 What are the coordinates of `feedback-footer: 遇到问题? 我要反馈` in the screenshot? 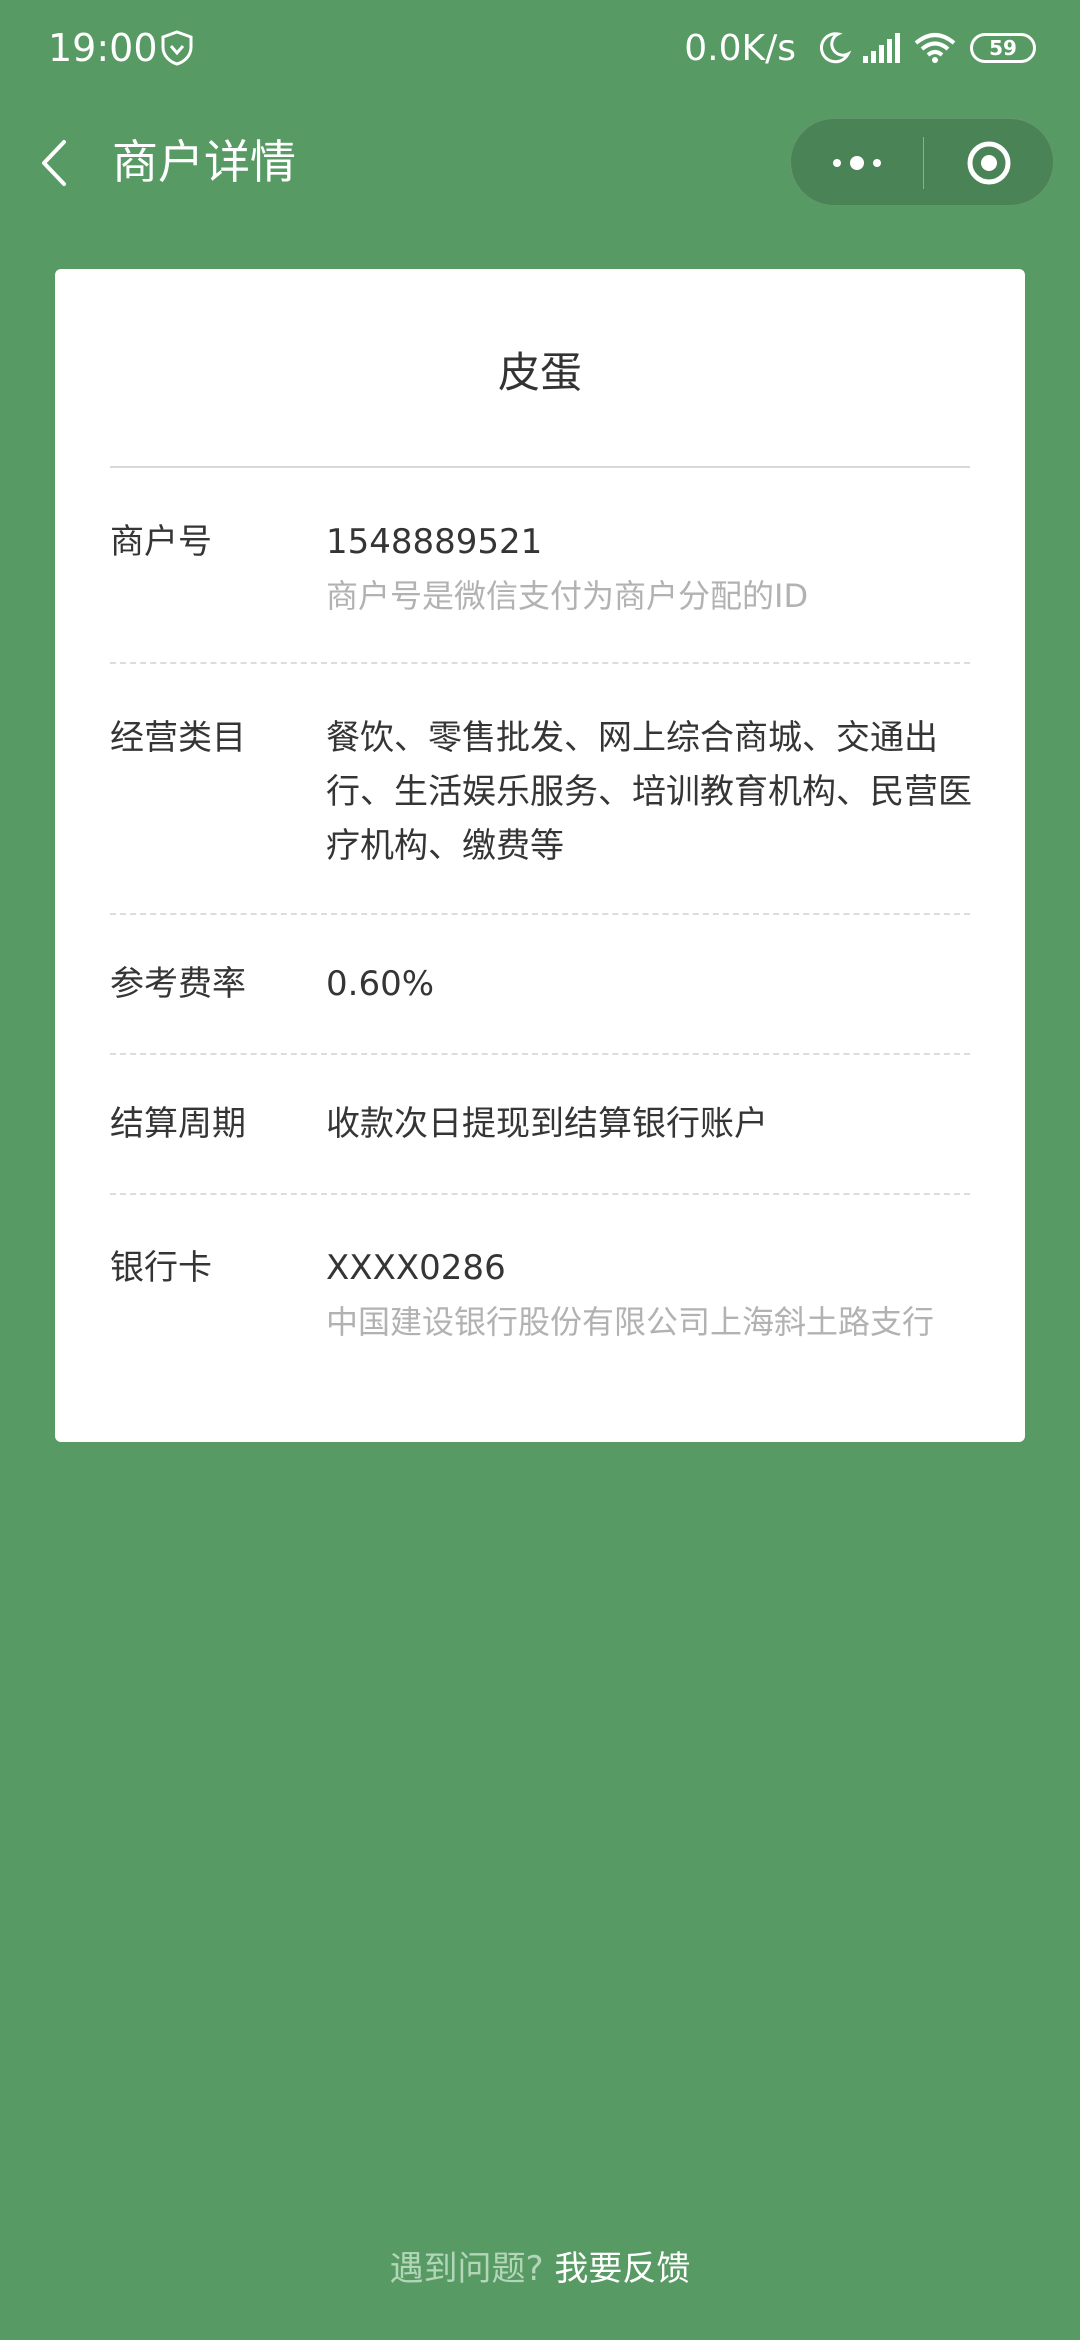 It's located at (540, 2269).